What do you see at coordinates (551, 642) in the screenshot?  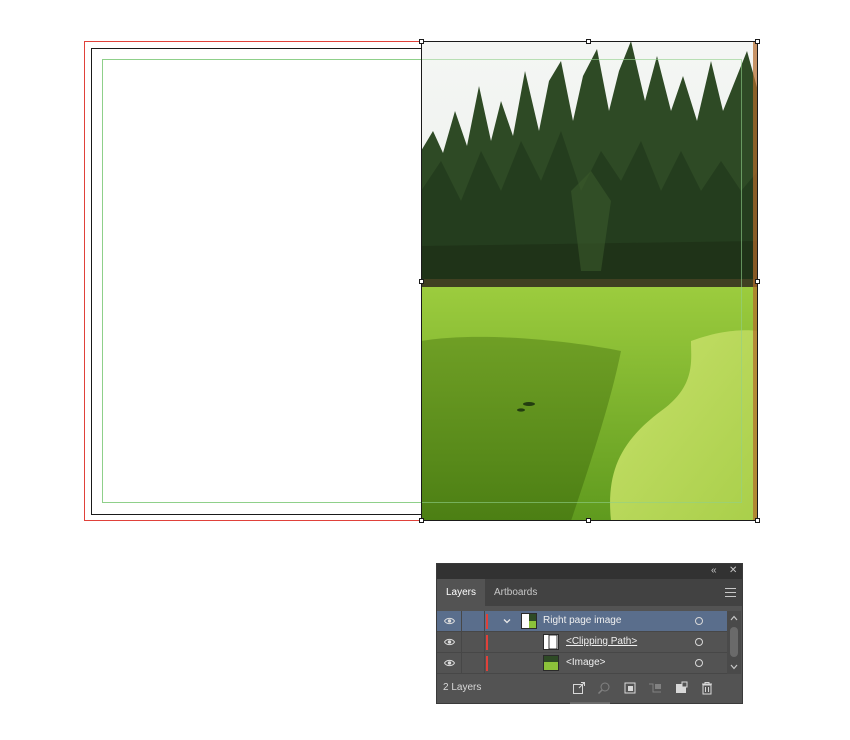 I see `clipping-path-thumbnail` at bounding box center [551, 642].